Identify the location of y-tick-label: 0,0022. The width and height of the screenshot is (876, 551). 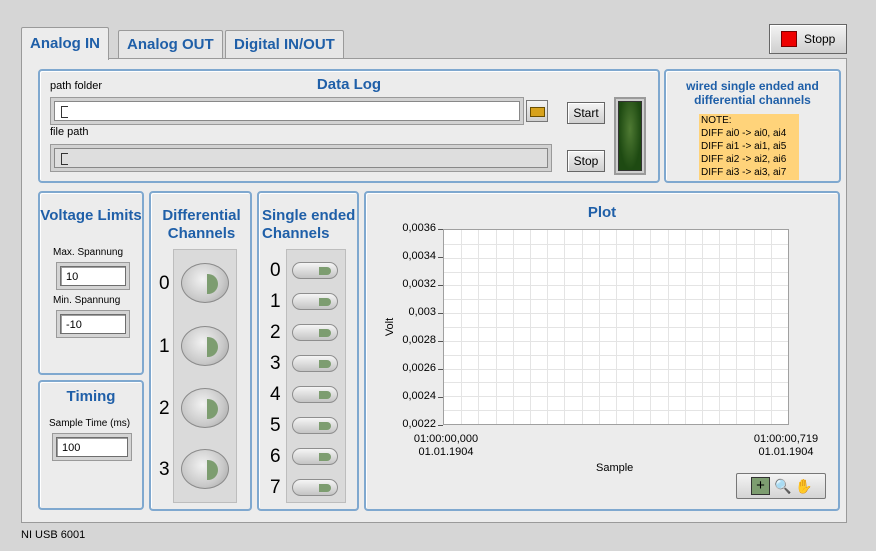
(419, 424).